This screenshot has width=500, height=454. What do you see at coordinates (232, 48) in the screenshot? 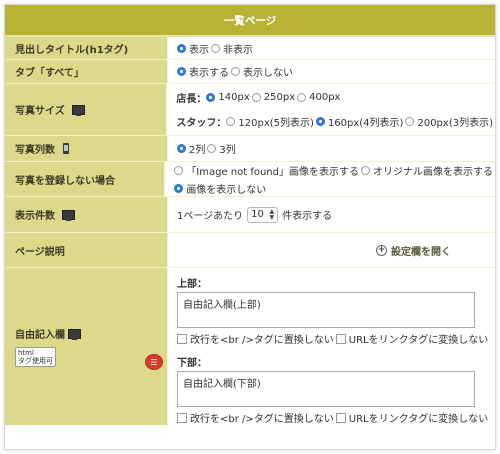
I see `radio-heading-hide: 非表示` at bounding box center [232, 48].